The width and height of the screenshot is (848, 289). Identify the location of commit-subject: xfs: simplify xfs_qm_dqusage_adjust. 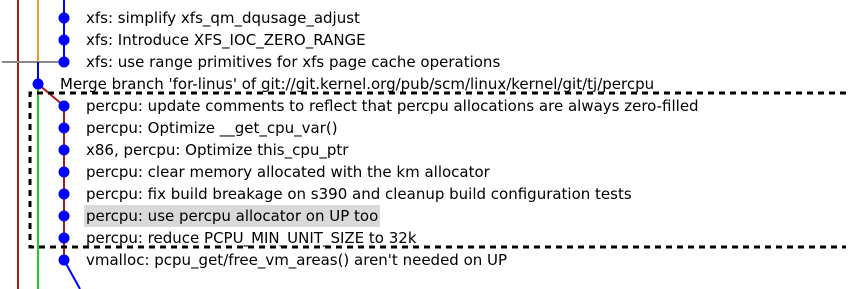
(223, 18).